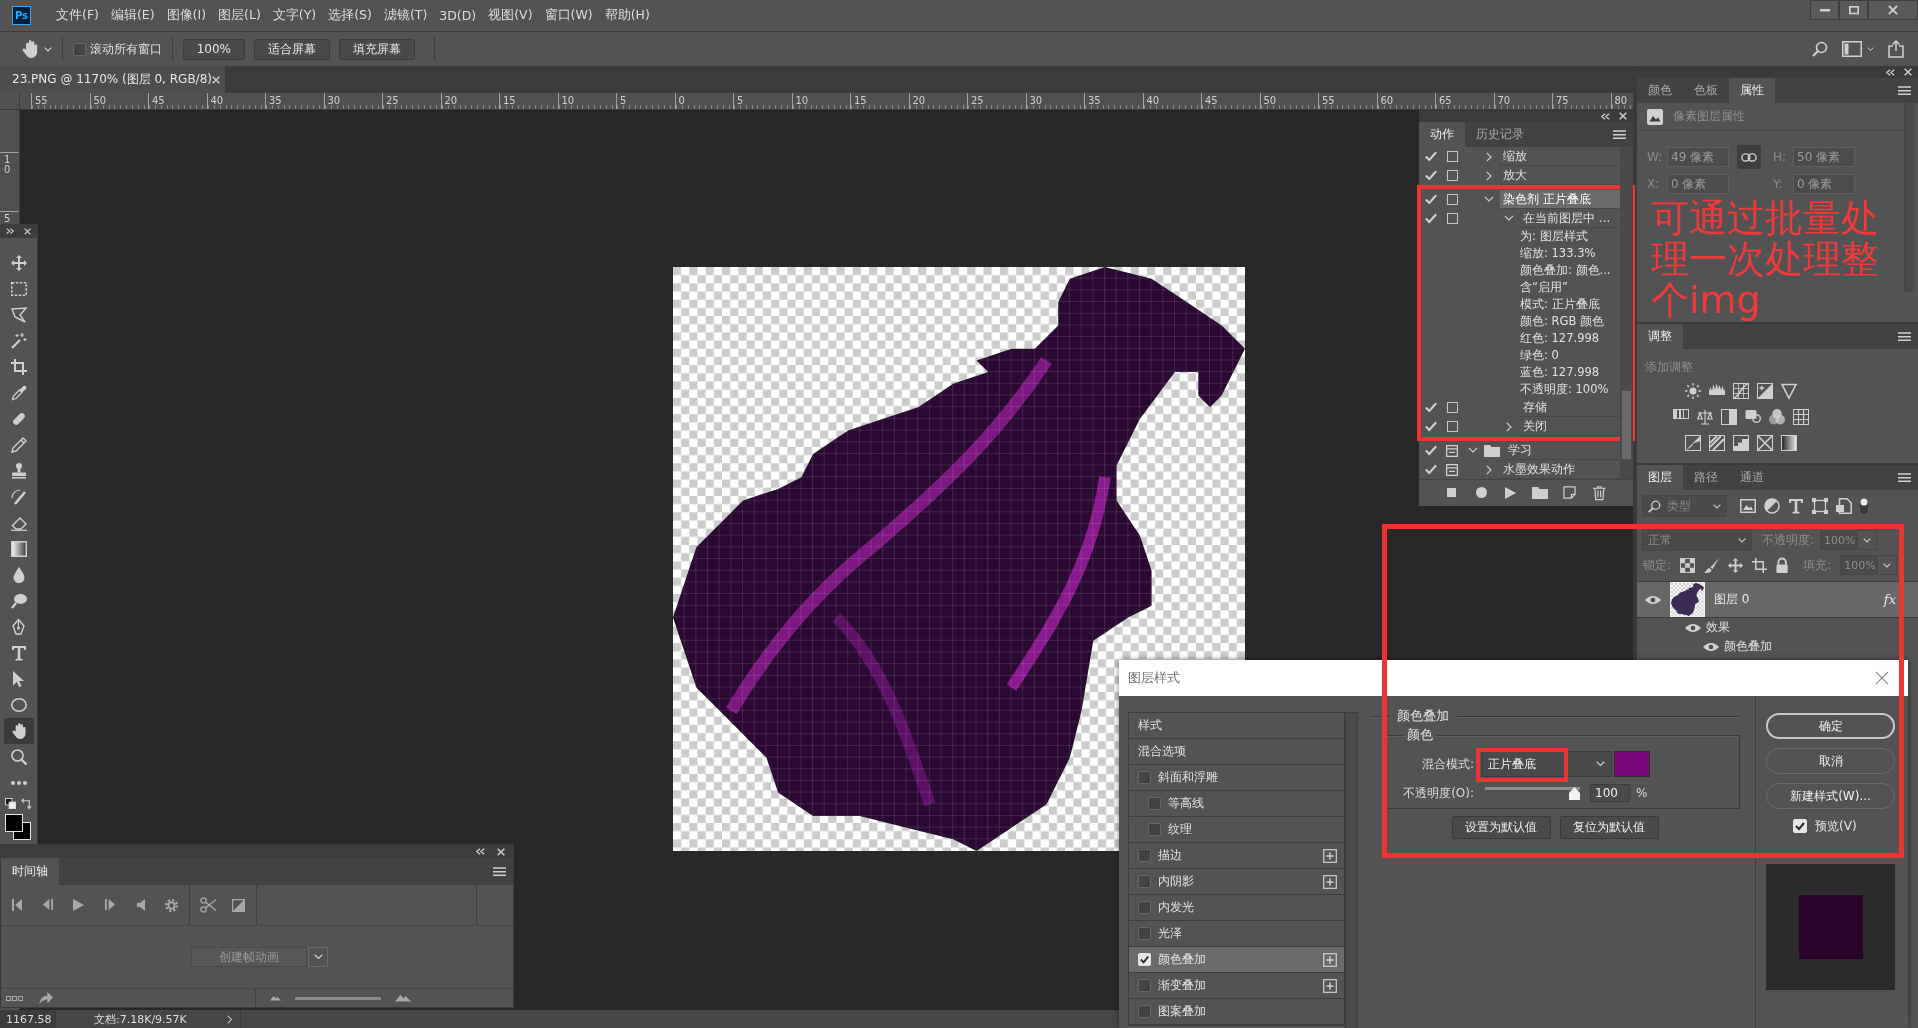 The height and width of the screenshot is (1028, 1918). What do you see at coordinates (1820, 506) in the screenshot?
I see `transform-box-icon` at bounding box center [1820, 506].